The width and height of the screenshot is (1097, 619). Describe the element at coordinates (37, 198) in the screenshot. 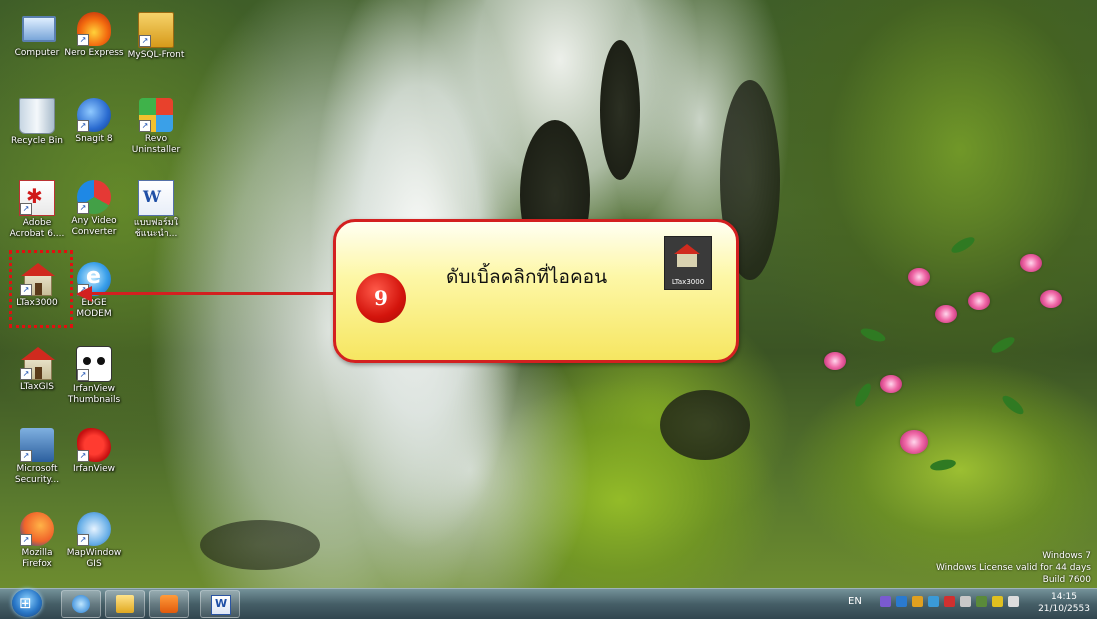

I see `acrobat-icon: ↗` at that location.